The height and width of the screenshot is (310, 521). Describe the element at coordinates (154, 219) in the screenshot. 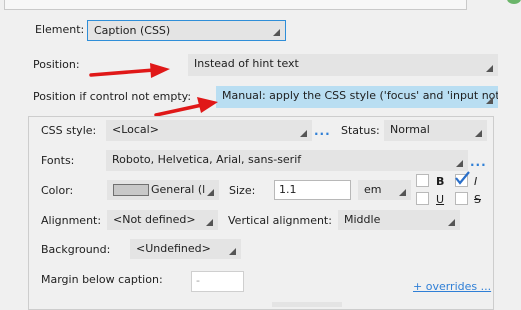

I see `alignment-select-value: <Not defined>` at that location.